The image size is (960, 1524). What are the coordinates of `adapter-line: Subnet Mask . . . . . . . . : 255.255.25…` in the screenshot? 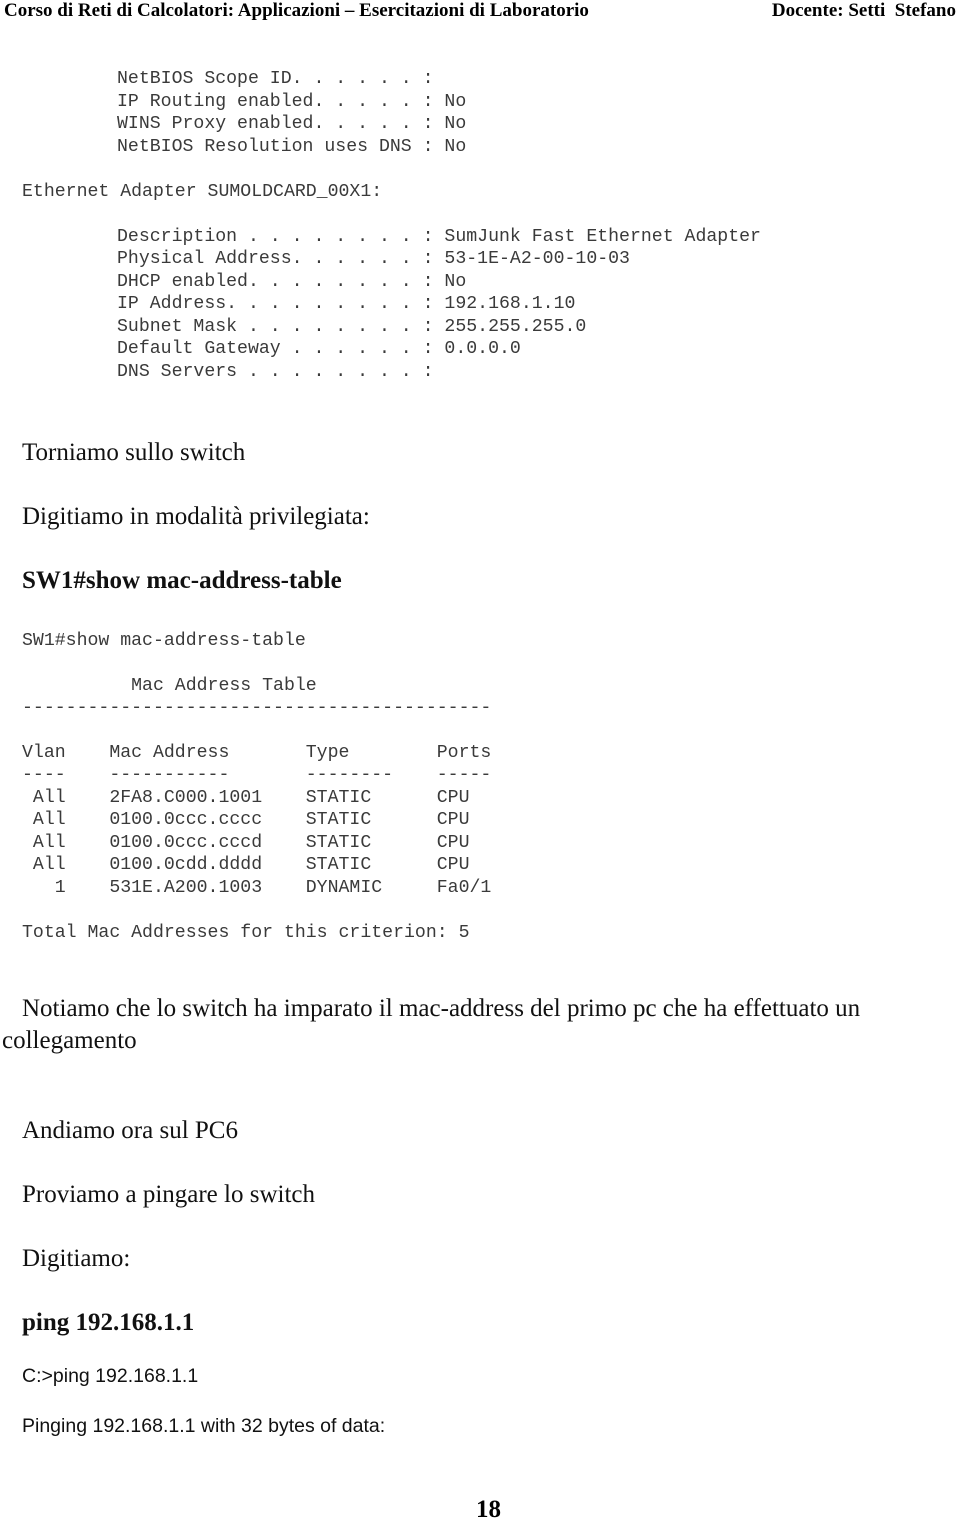 It's located at (352, 327).